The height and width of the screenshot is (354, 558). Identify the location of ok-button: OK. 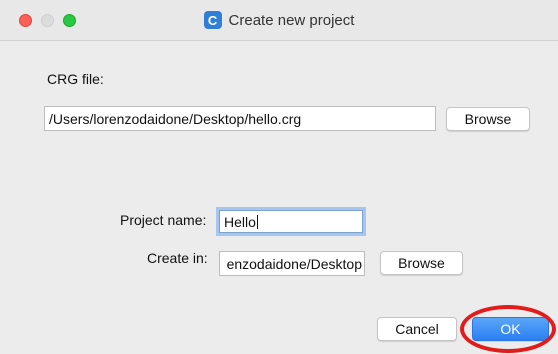
(510, 329).